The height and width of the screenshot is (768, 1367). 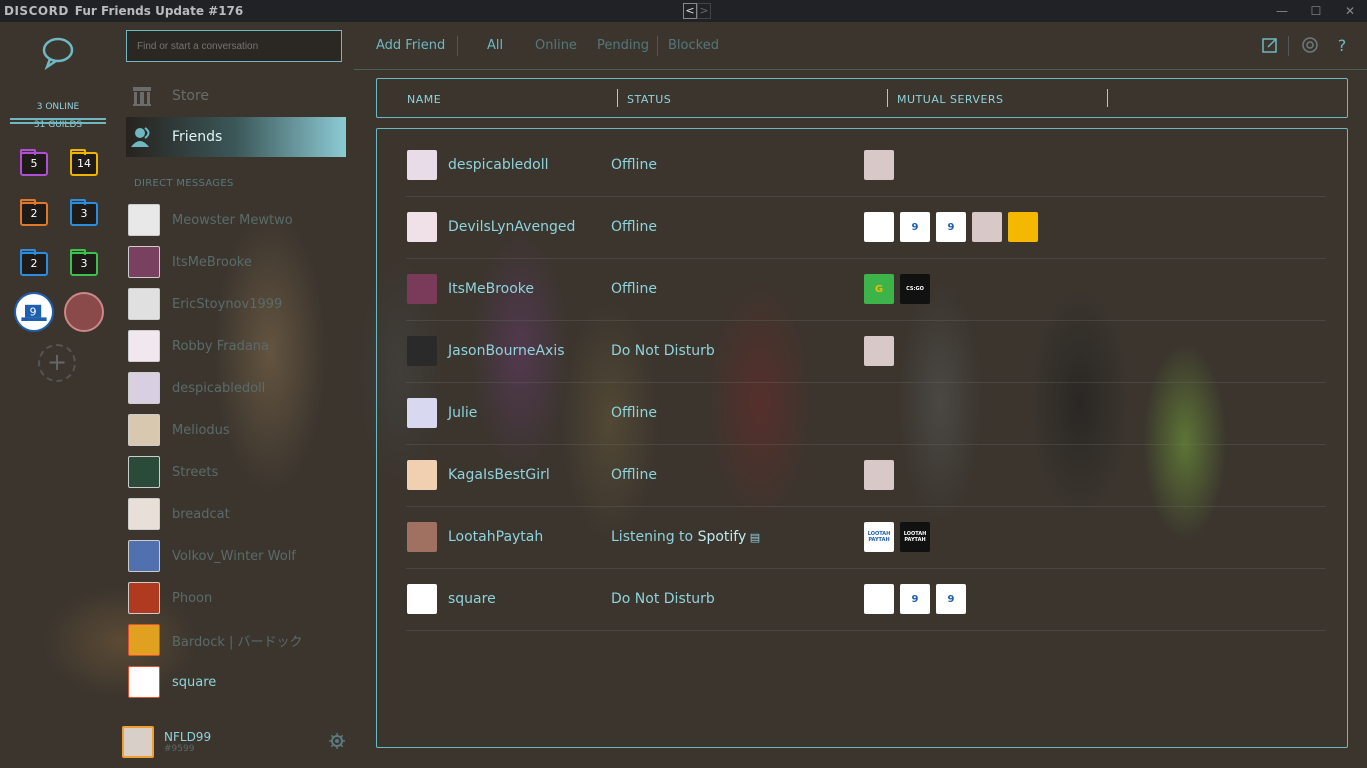 What do you see at coordinates (58, 107) in the screenshot?
I see `online-count: 3 ONLINE` at bounding box center [58, 107].